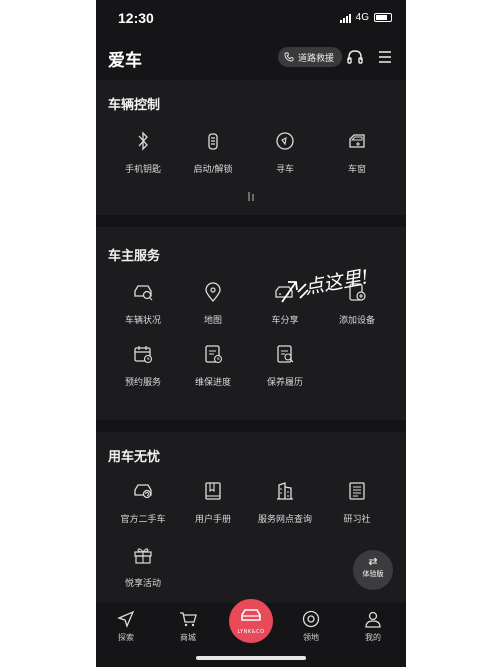  Describe the element at coordinates (251, 196) in the screenshot. I see `expand-handle-icon` at that location.